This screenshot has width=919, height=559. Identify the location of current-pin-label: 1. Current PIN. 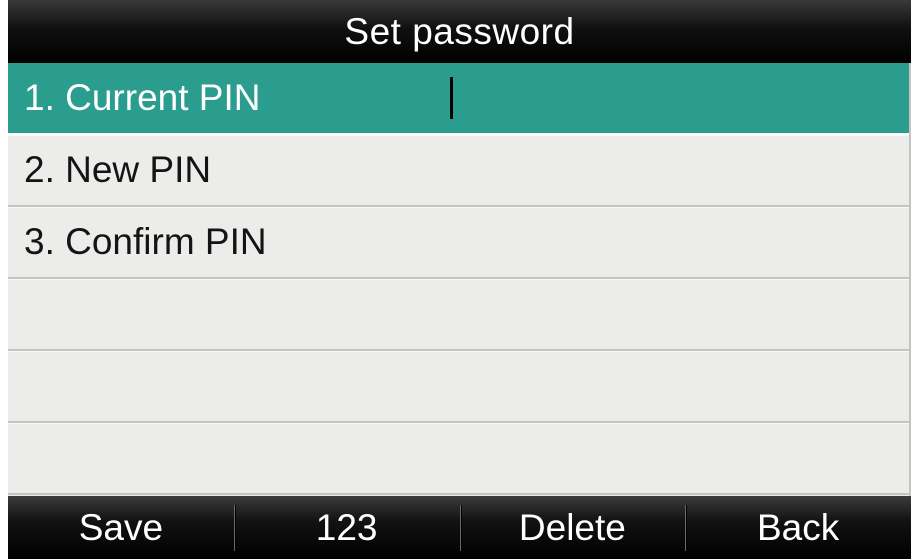
(142, 97).